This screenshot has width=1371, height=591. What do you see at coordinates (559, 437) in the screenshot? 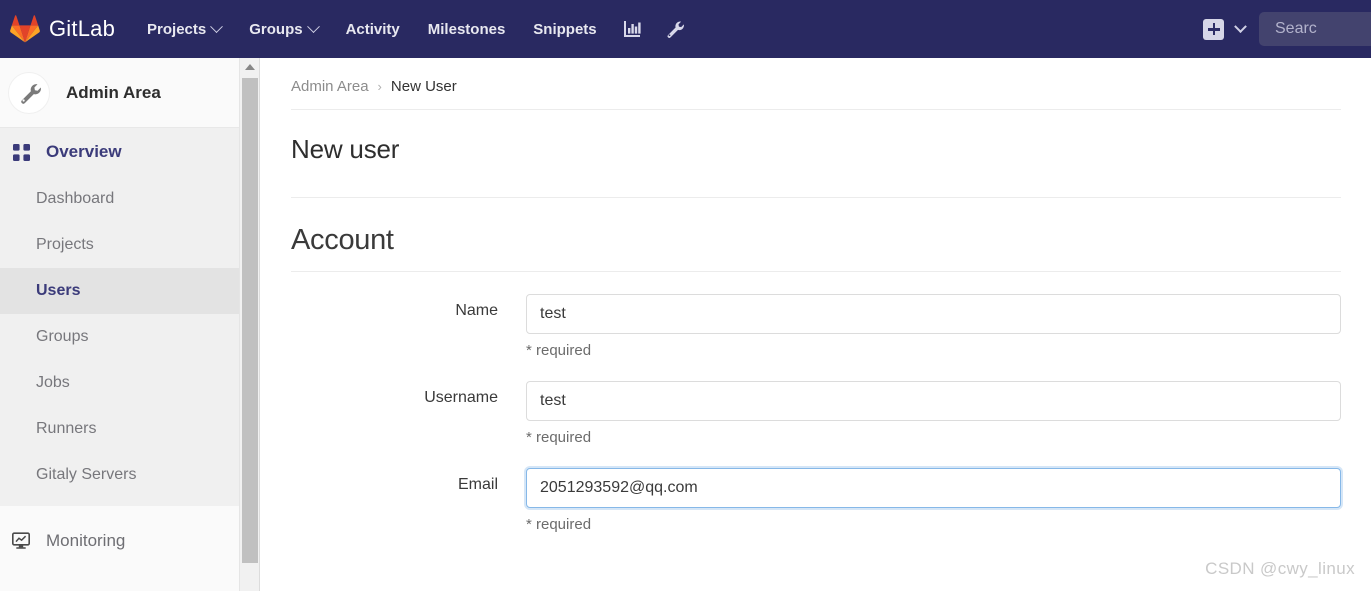
I see `username-field-help: * required` at bounding box center [559, 437].